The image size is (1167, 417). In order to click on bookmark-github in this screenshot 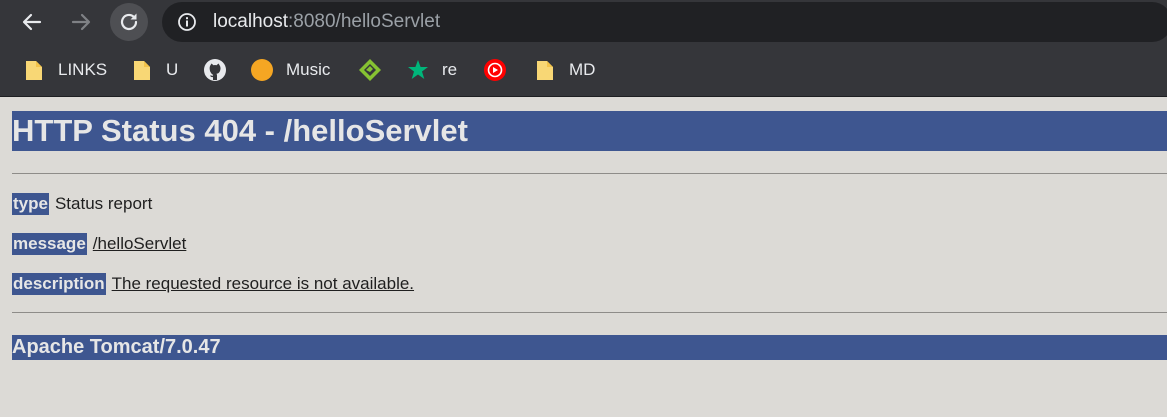, I will do `click(215, 70)`.